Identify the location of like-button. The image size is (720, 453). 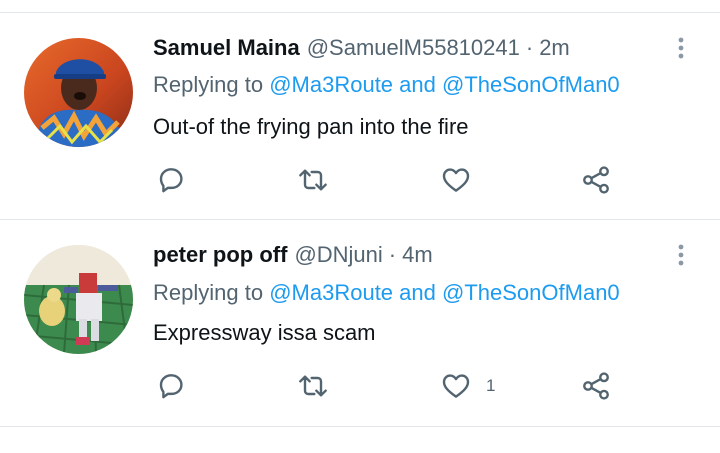
(463, 180).